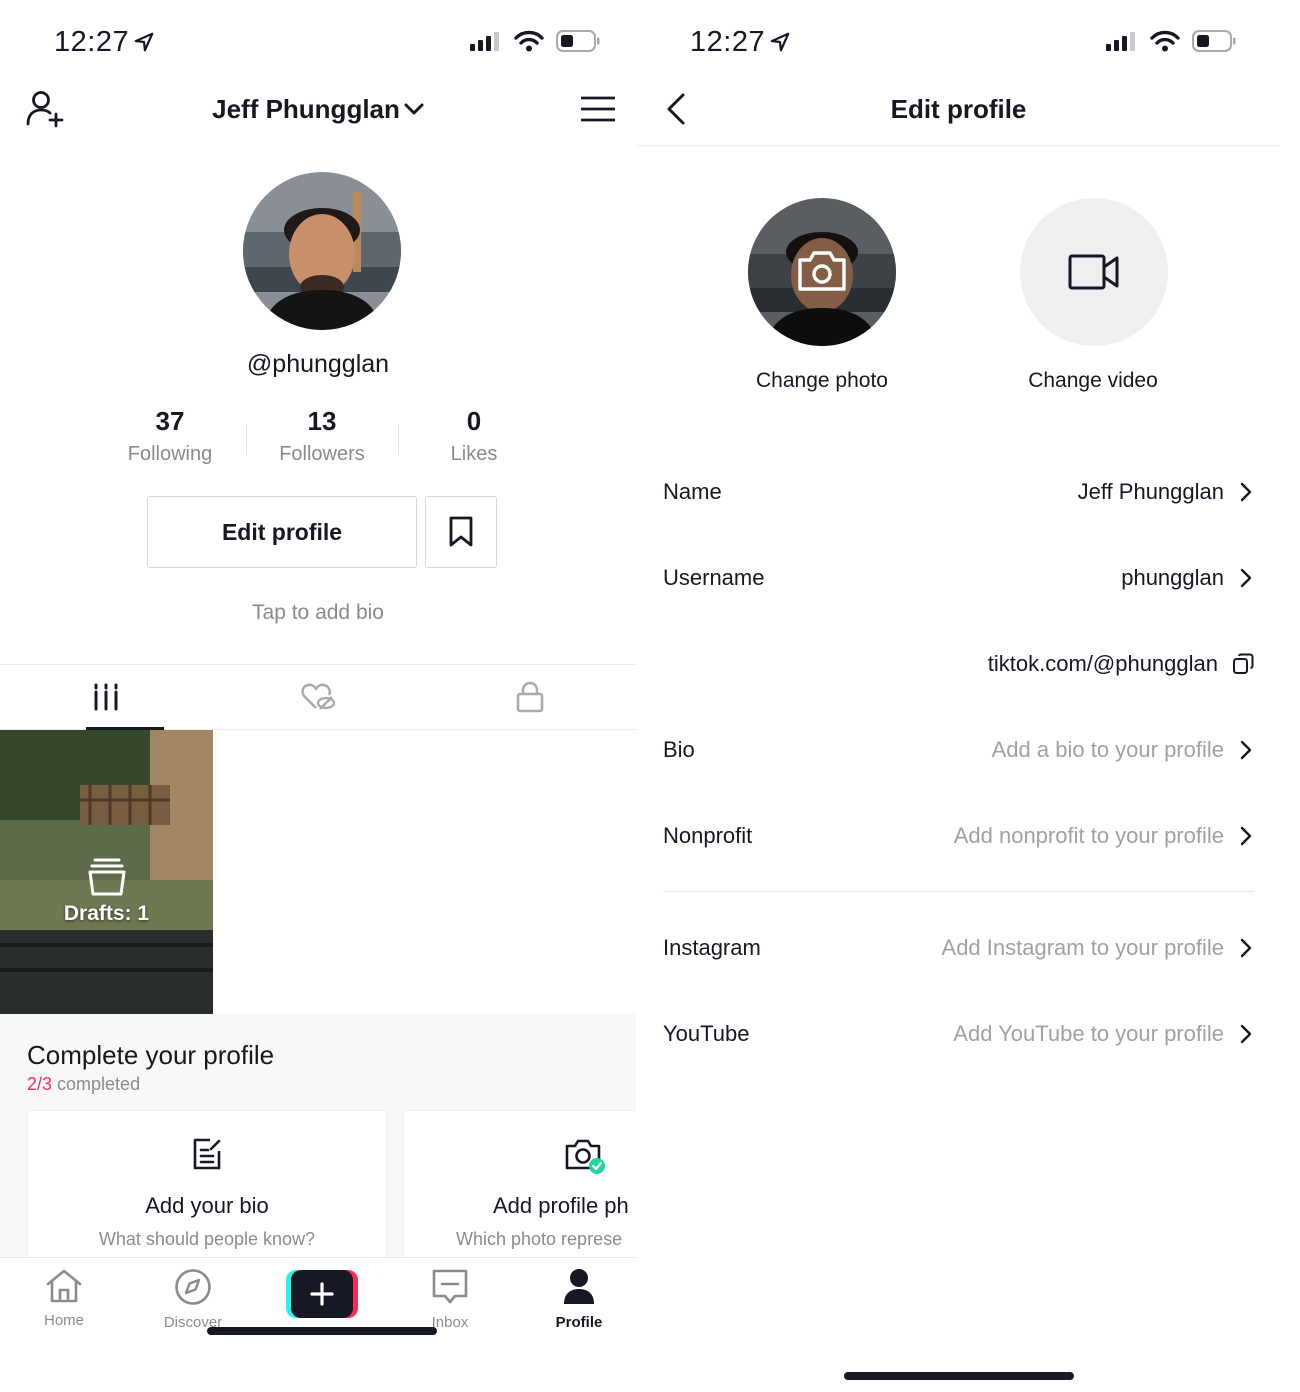 The height and width of the screenshot is (1392, 1300). Describe the element at coordinates (106, 877) in the screenshot. I see `drafts-box-icon` at that location.